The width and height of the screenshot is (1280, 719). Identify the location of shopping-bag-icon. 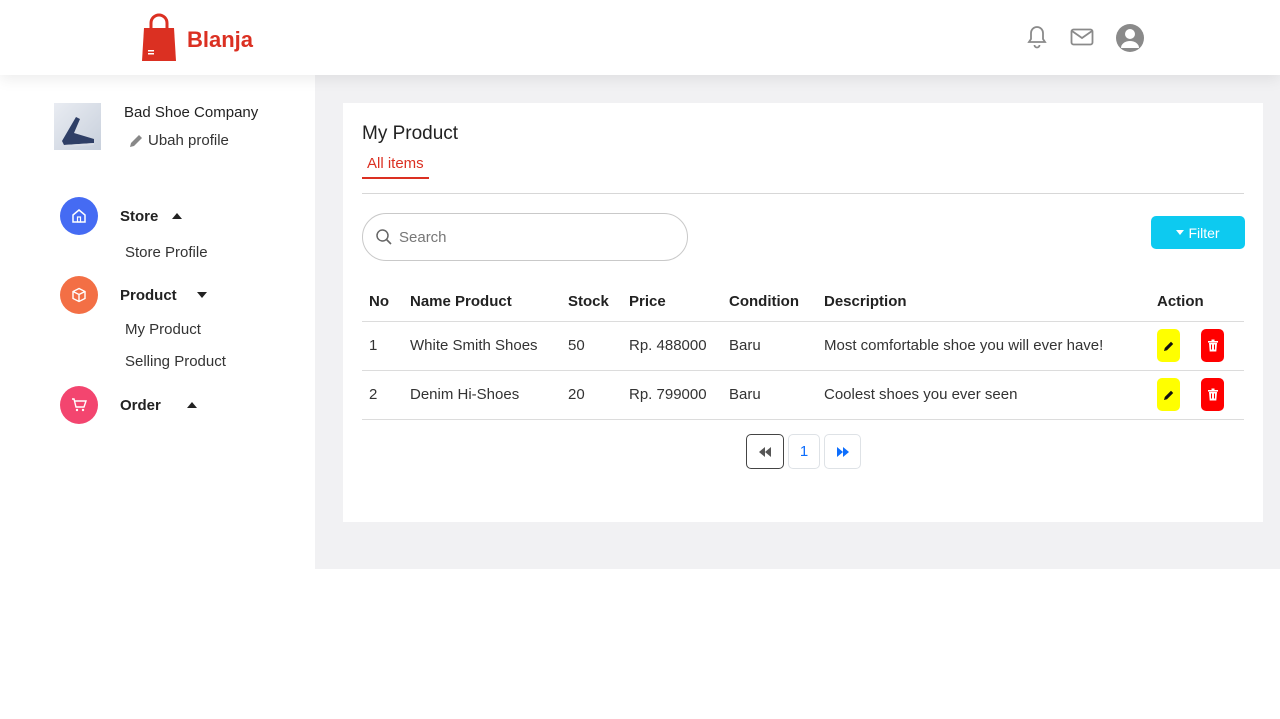
(159, 37).